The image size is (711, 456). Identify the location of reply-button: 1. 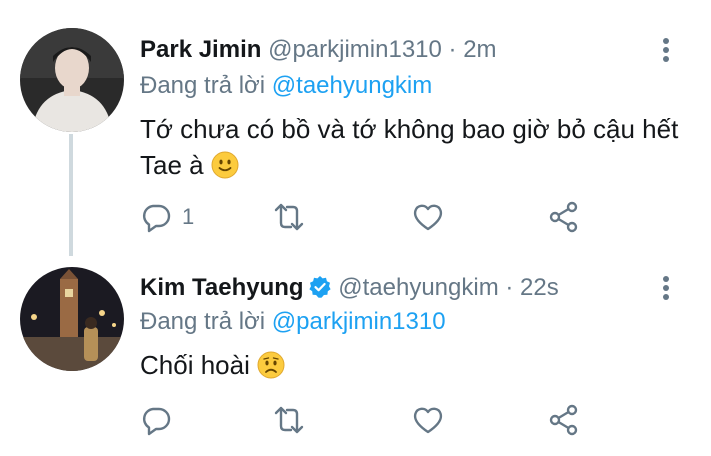
(167, 217).